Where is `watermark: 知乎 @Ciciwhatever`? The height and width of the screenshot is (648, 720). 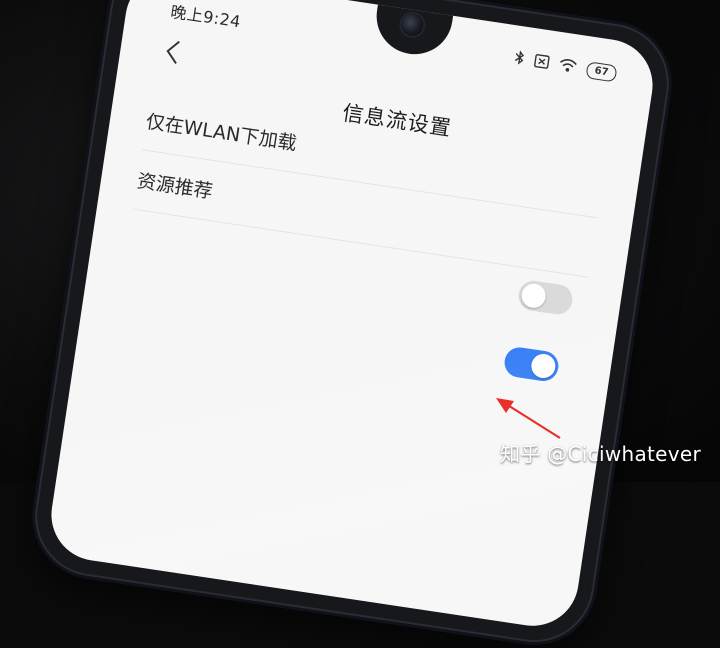 watermark: 知乎 @Ciciwhatever is located at coordinates (601, 454).